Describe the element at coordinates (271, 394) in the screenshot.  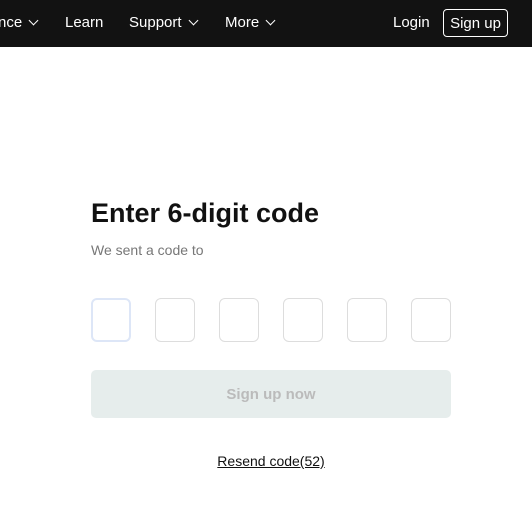
I see `sign-up-now-button: Sign up now` at that location.